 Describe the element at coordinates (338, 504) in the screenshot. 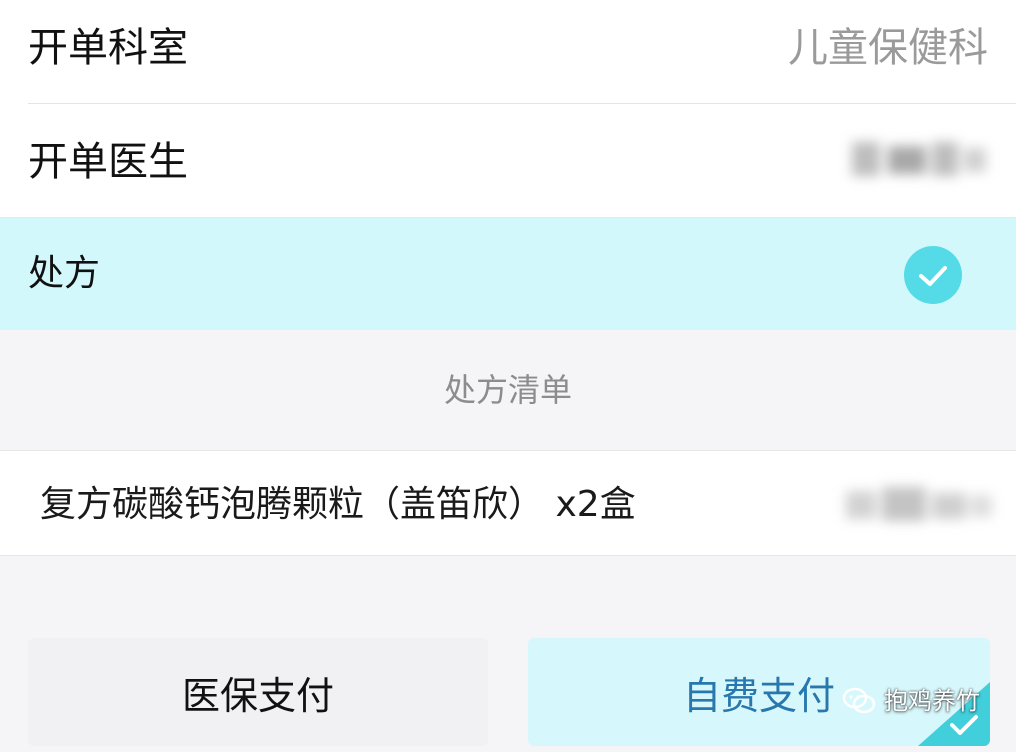

I see `drug-name: 复方碳酸钙泡腾颗粒（盖笛欣） x2盒` at that location.